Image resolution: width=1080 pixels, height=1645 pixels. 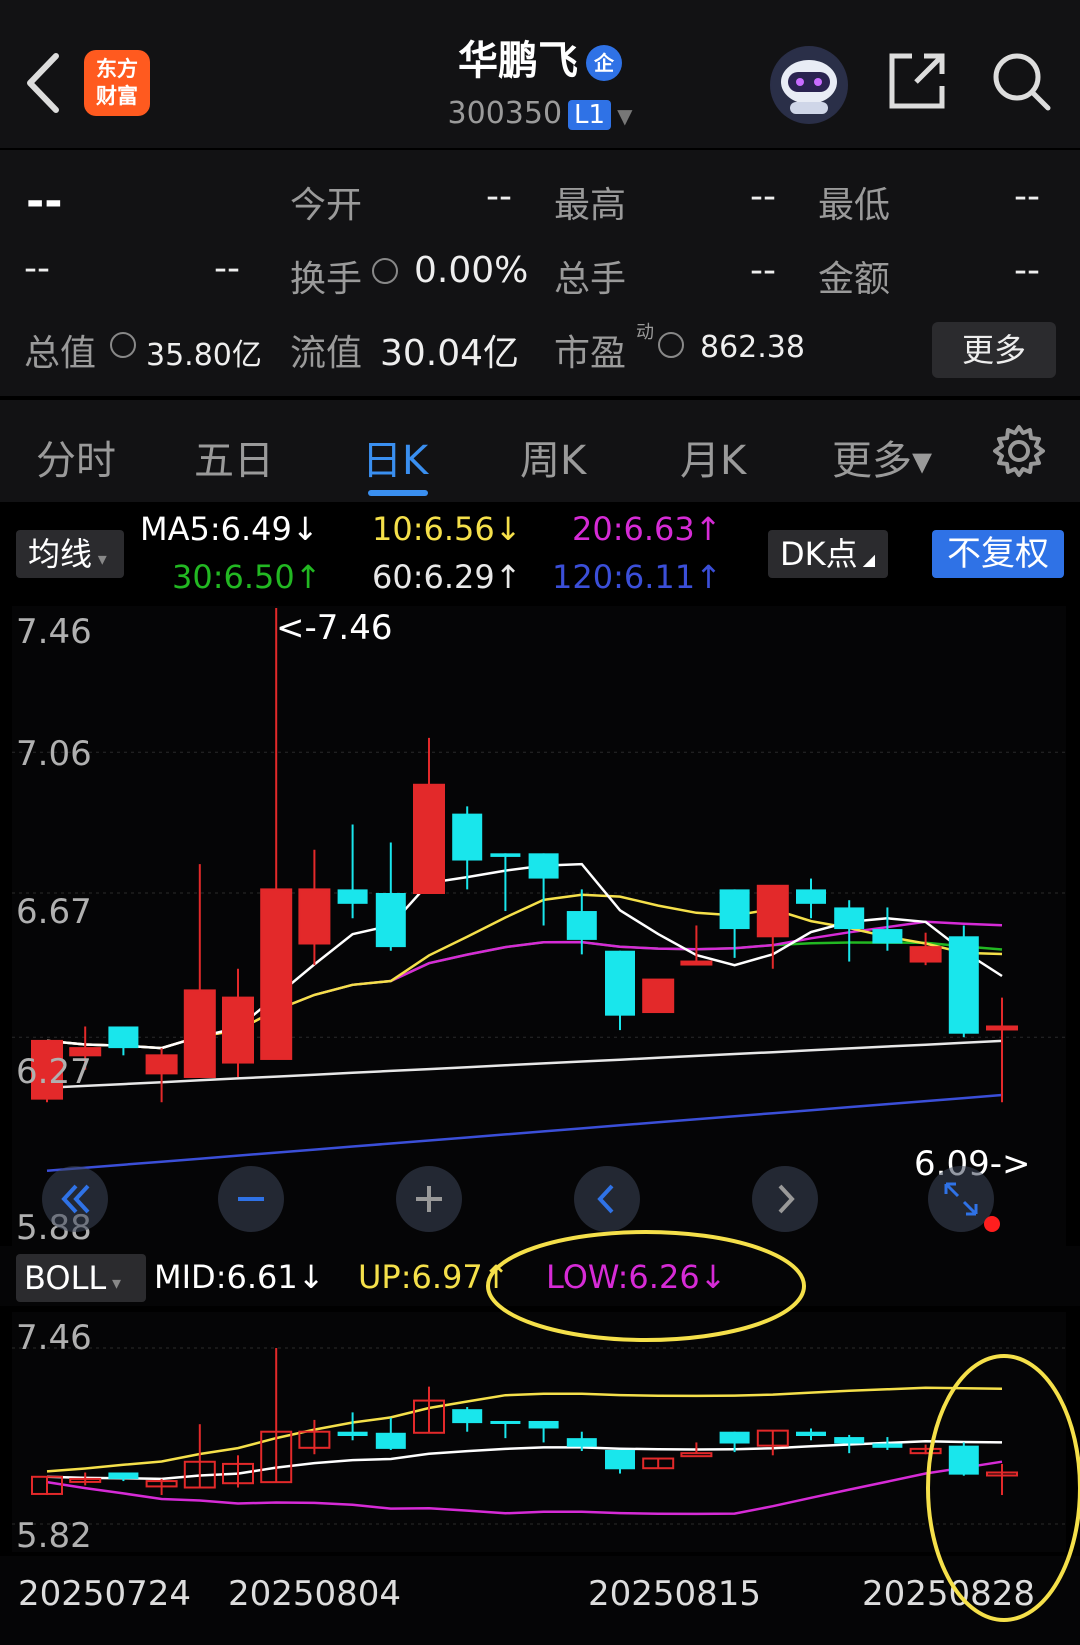 I want to click on settings-gear-icon, so click(x=1019, y=451).